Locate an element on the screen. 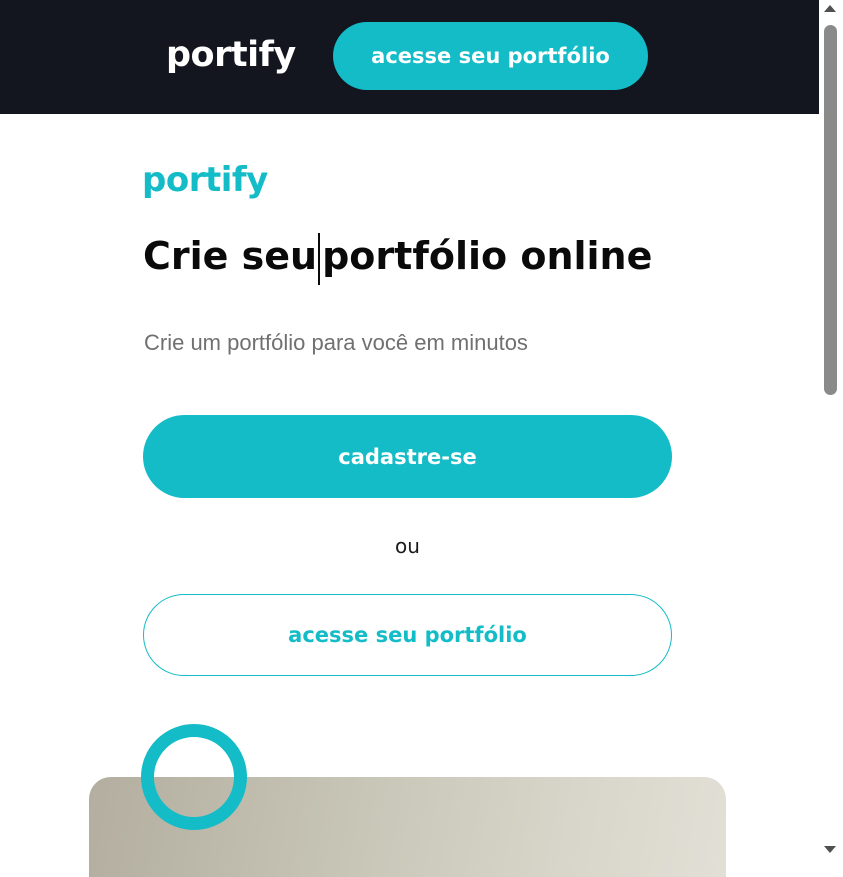 The image size is (843, 877). scroll-up-arrow-icon is located at coordinates (830, 8).